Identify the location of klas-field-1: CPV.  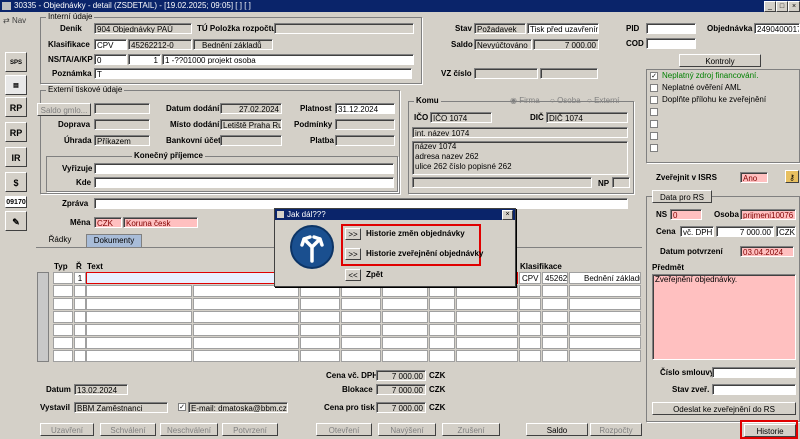
(110, 44).